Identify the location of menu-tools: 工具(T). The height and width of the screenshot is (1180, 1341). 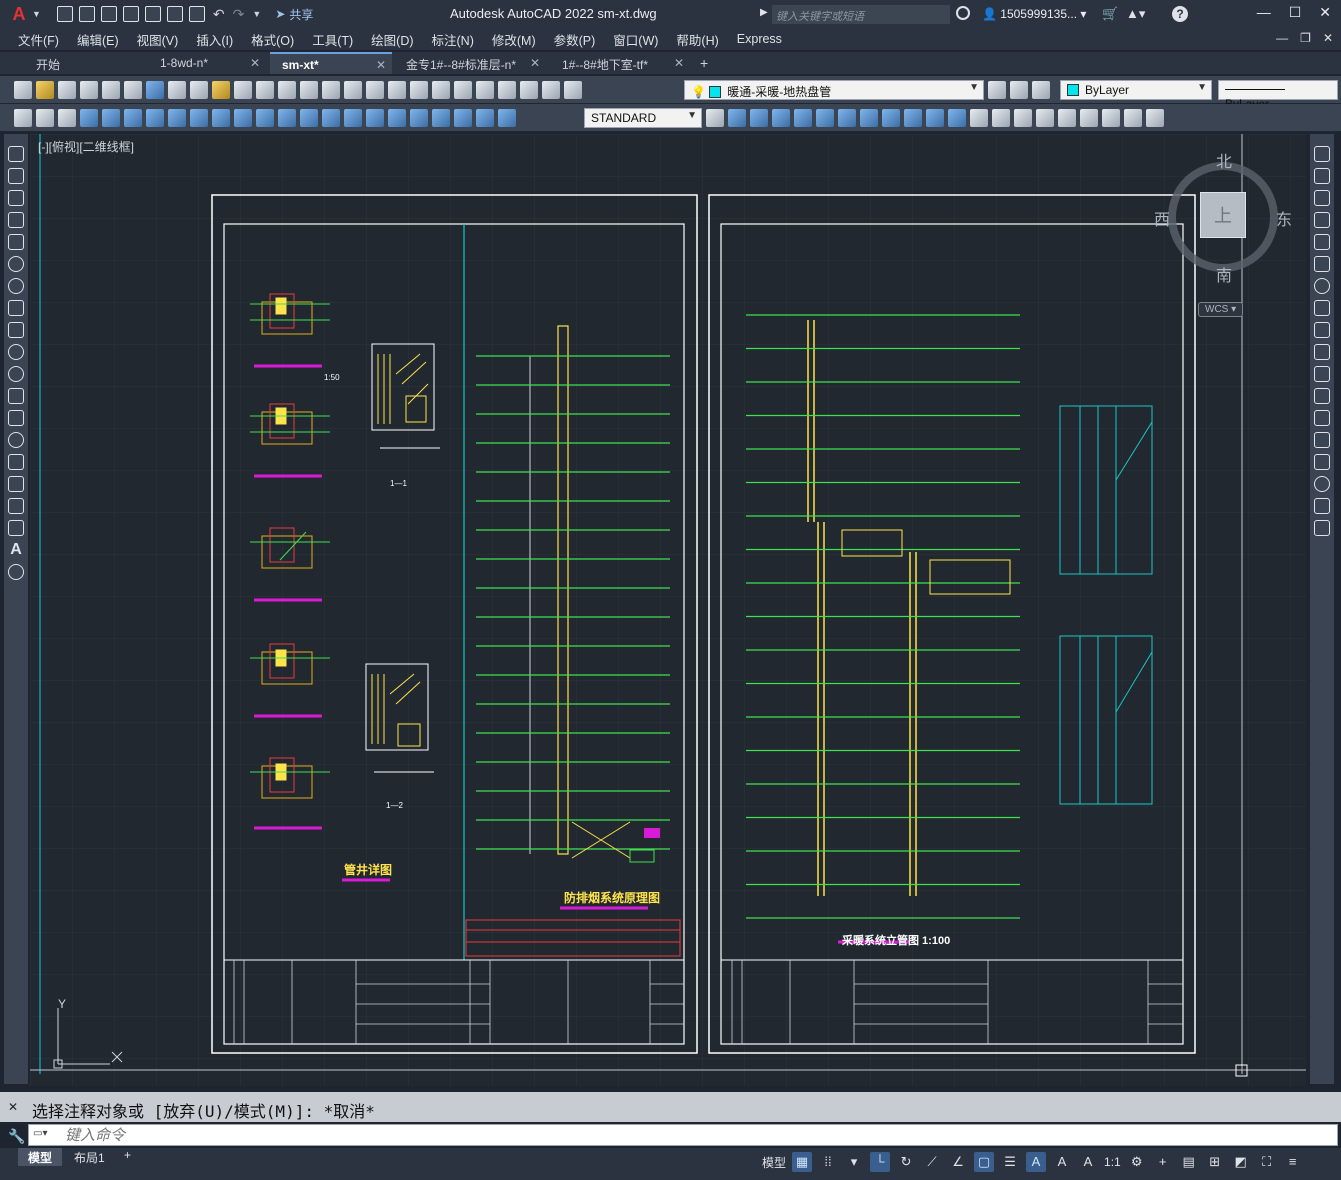
(332, 39).